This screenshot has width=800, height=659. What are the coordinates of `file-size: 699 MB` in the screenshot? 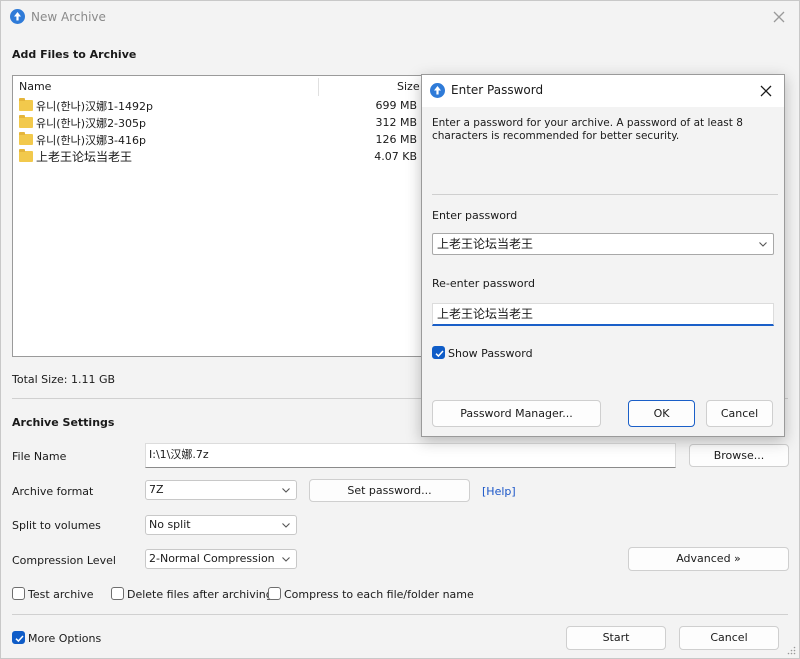 It's located at (396, 105).